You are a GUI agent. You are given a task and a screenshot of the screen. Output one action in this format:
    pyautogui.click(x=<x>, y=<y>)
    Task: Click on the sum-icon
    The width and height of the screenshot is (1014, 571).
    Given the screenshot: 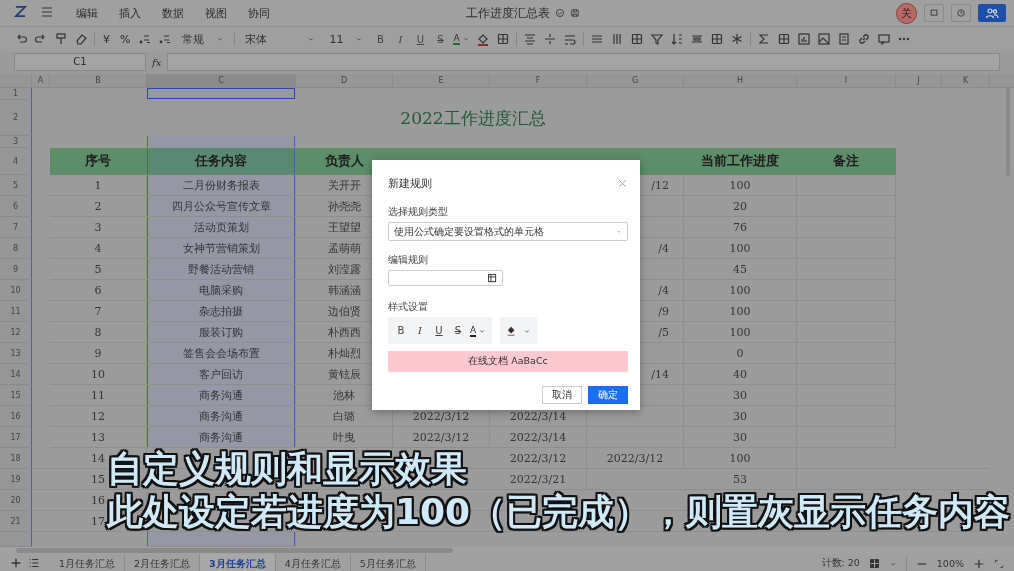 What is the action you would take?
    pyautogui.click(x=763, y=39)
    